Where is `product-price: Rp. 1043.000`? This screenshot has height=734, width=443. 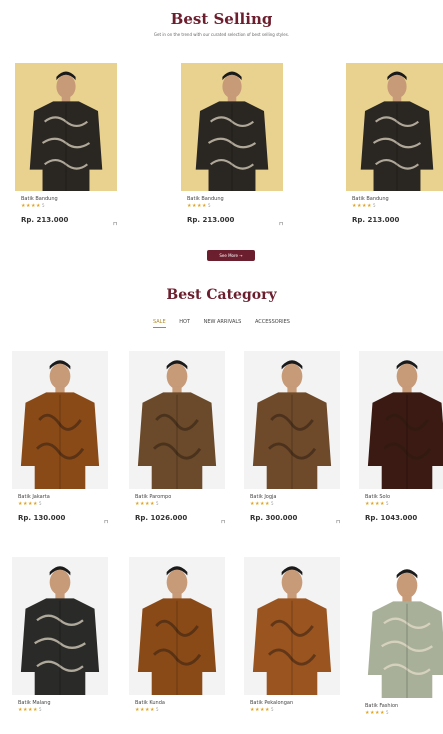
product-price: Rp. 1043.000 is located at coordinates (391, 518).